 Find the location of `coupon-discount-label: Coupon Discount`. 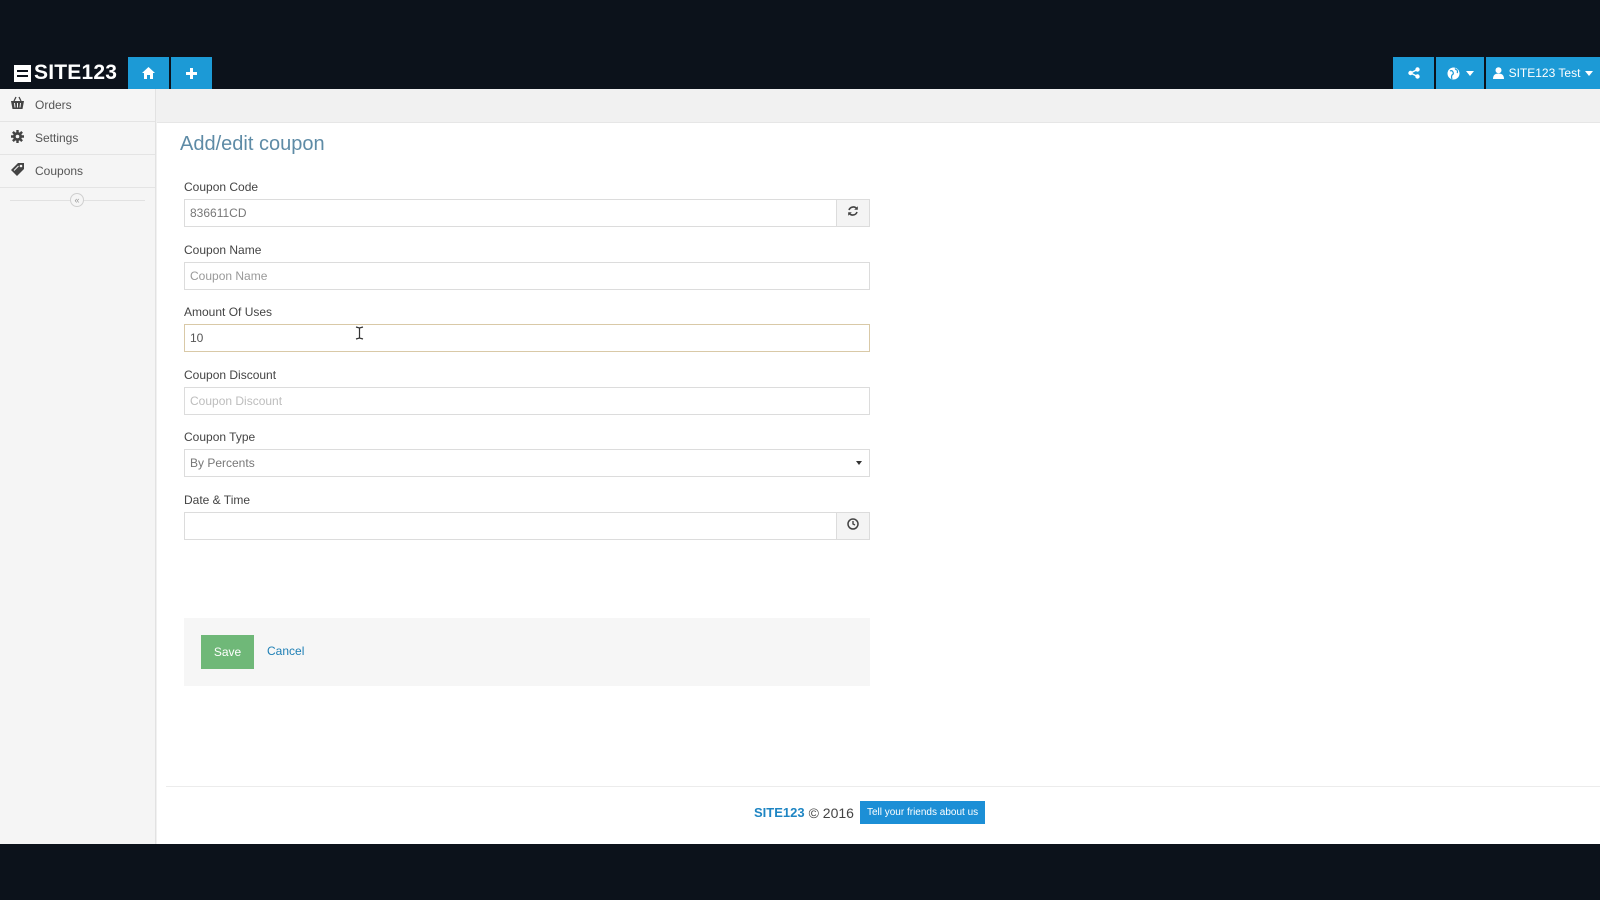

coupon-discount-label: Coupon Discount is located at coordinates (230, 375).